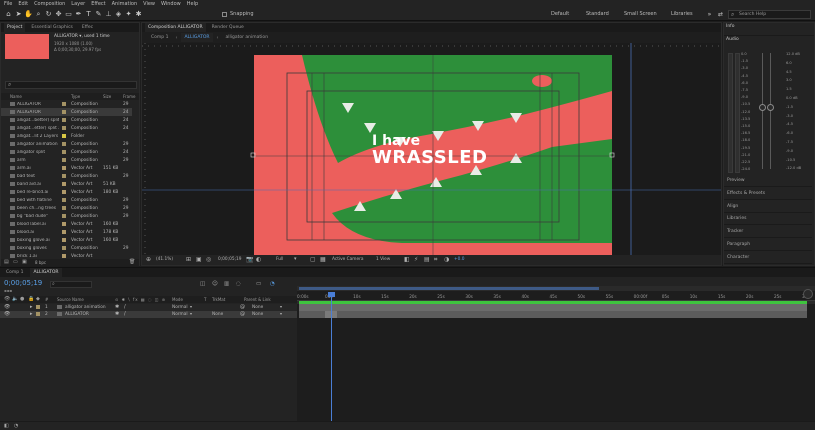 The width and height of the screenshot is (815, 430). Describe the element at coordinates (720, 14) in the screenshot. I see `sync-icon: ⇄` at that location.